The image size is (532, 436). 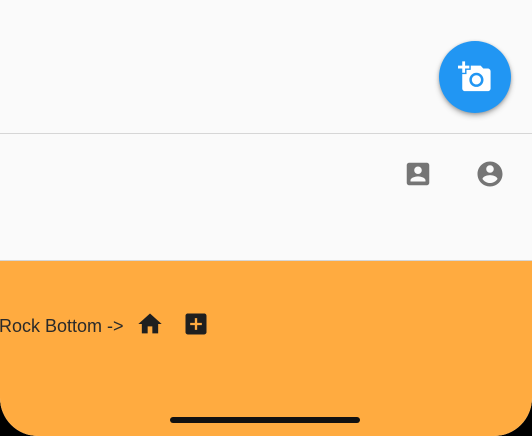 I want to click on contact-button, so click(x=418, y=176).